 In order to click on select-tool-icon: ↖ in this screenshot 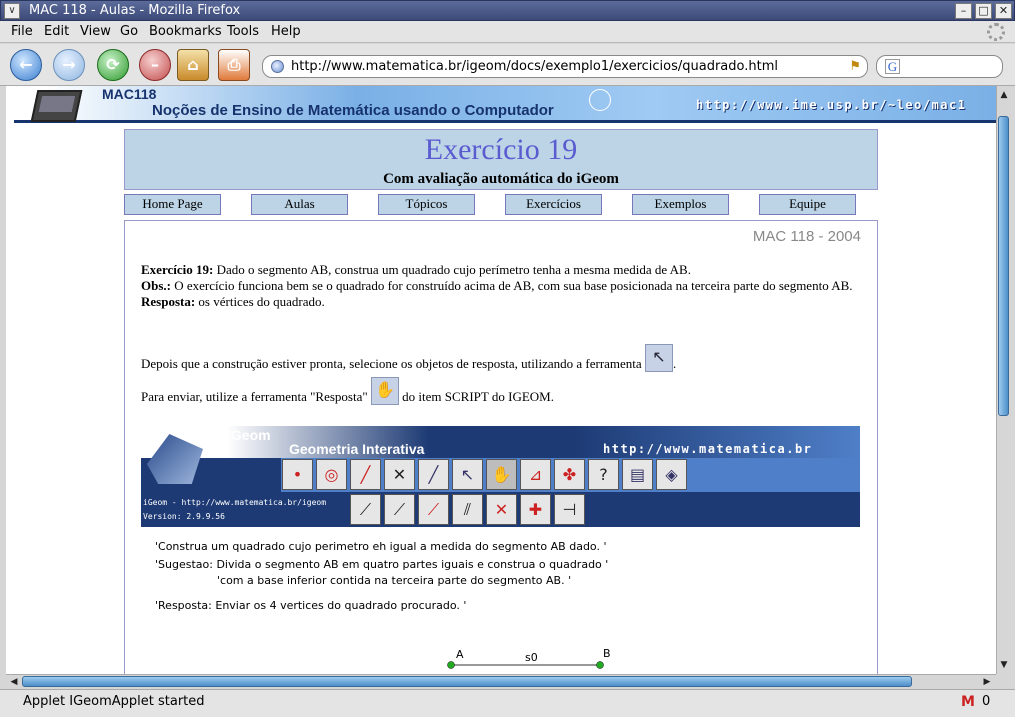, I will do `click(658, 358)`.